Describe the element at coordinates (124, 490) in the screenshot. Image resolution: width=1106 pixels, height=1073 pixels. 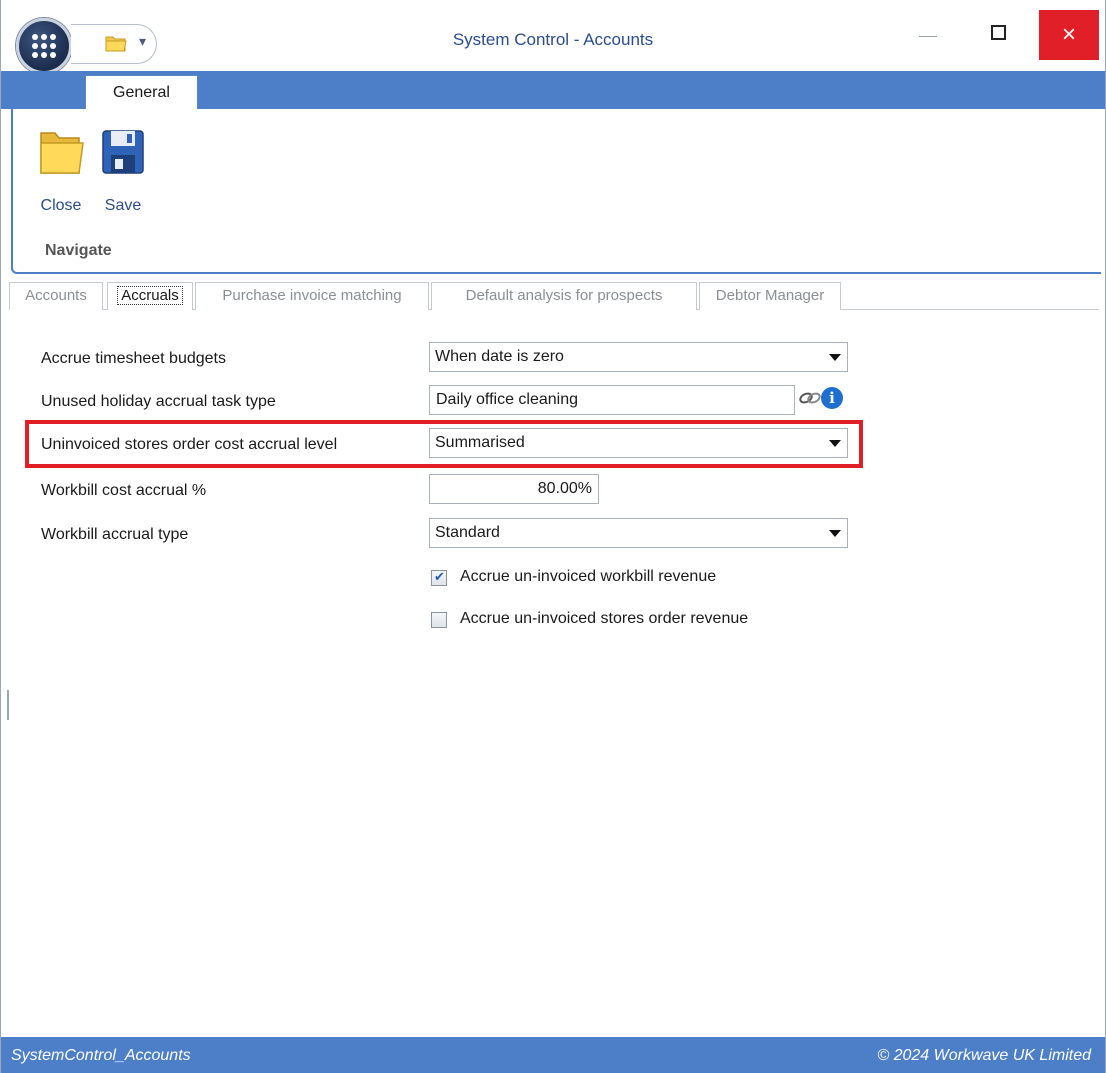
I see `workbill-cost-accrual-pct-label: Workbill cost accrual %` at that location.